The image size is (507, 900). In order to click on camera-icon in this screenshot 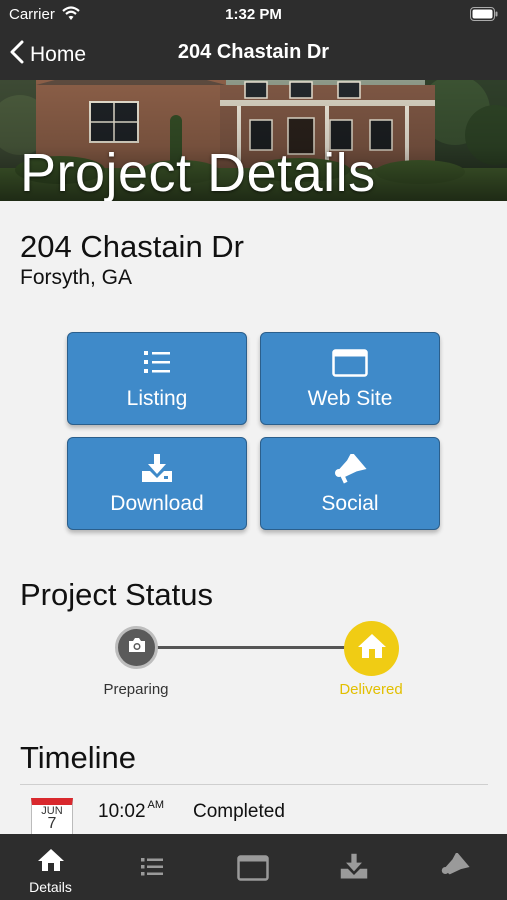, I will do `click(137, 647)`.